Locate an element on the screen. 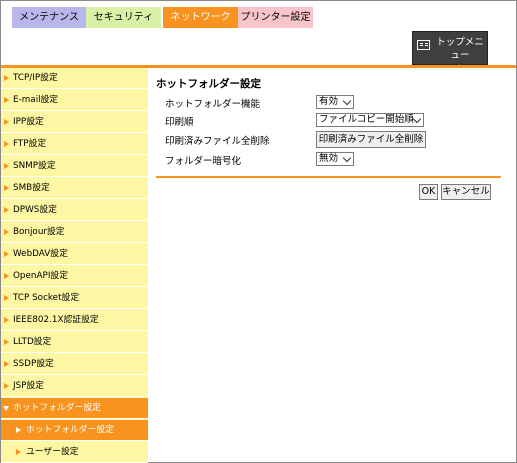 The width and height of the screenshot is (517, 463). sidebar-item-label: DPWS設定 is located at coordinates (35, 210).